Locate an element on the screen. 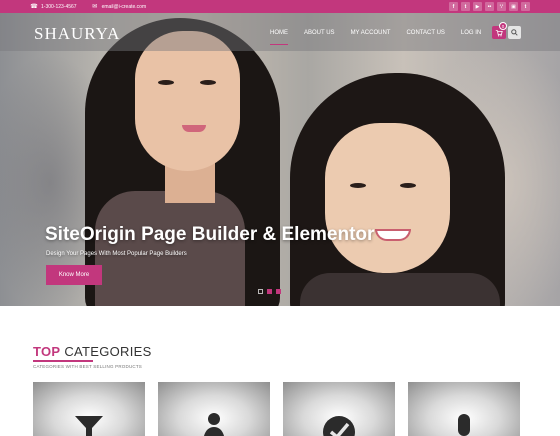  youtube-icon: ▶ is located at coordinates (477, 6).